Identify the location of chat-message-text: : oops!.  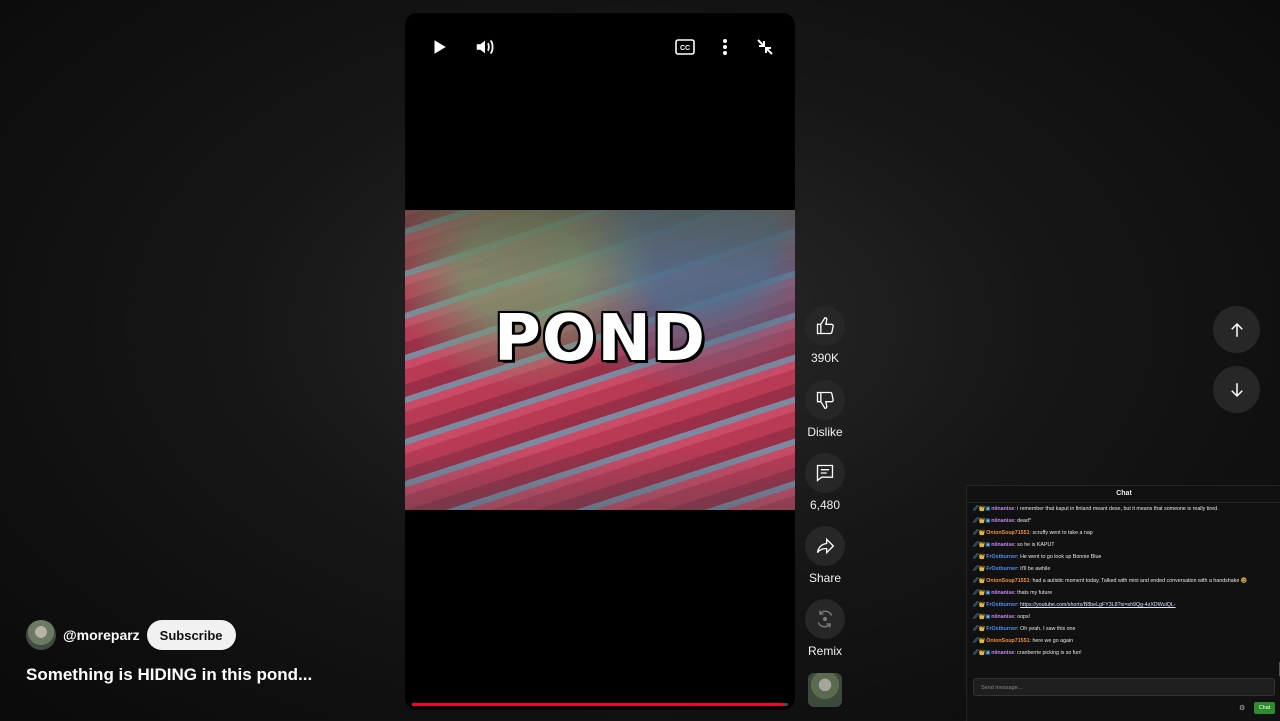
(1022, 616).